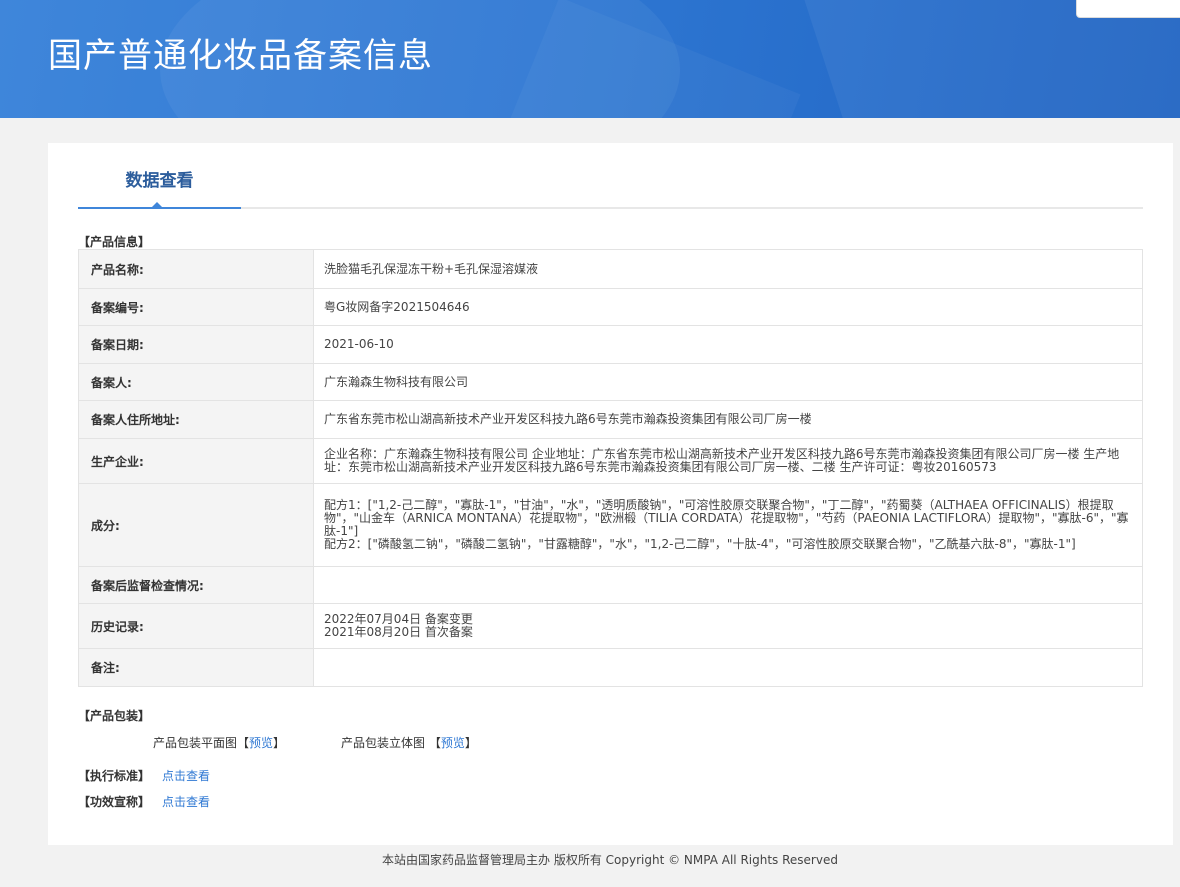 The height and width of the screenshot is (887, 1180). Describe the element at coordinates (196, 461) in the screenshot. I see `row-label: 生产企业:` at that location.